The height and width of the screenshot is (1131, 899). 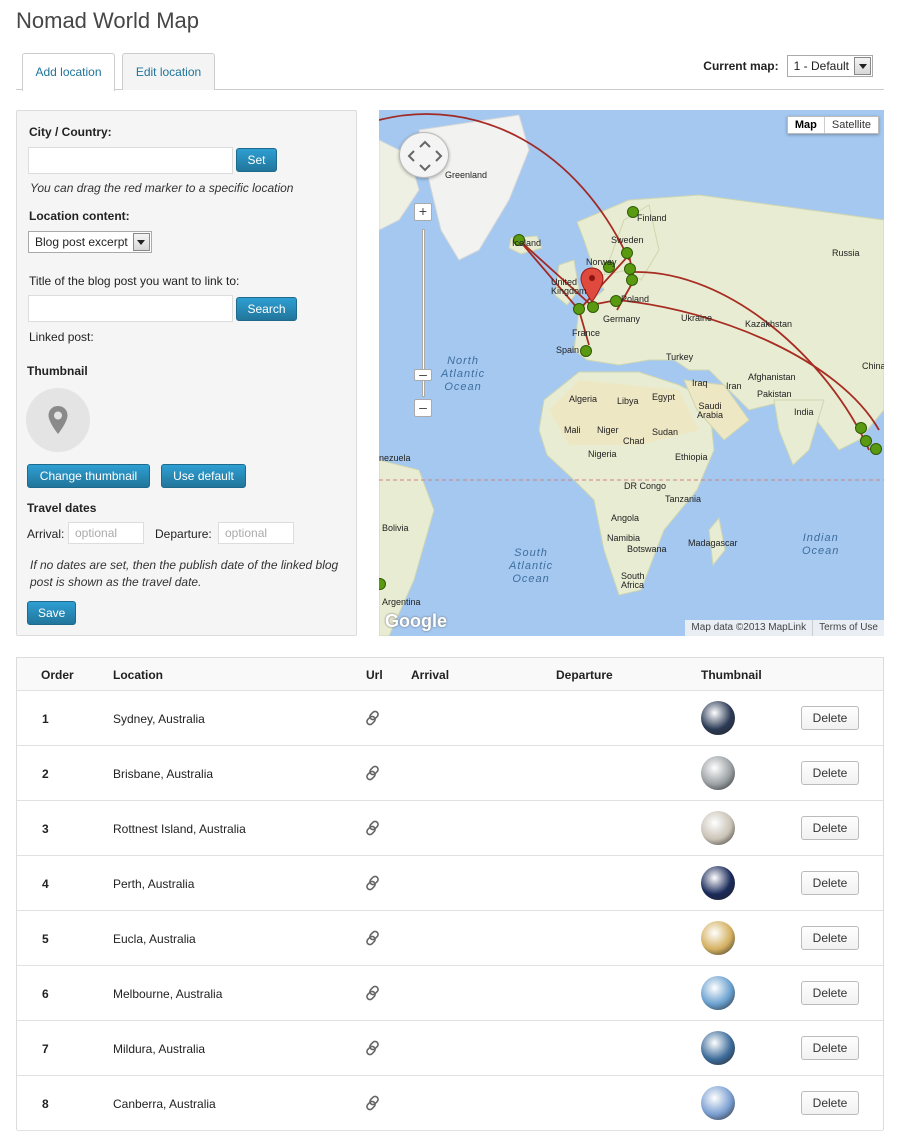 What do you see at coordinates (203, 476) in the screenshot?
I see `use-default-button: Use default` at bounding box center [203, 476].